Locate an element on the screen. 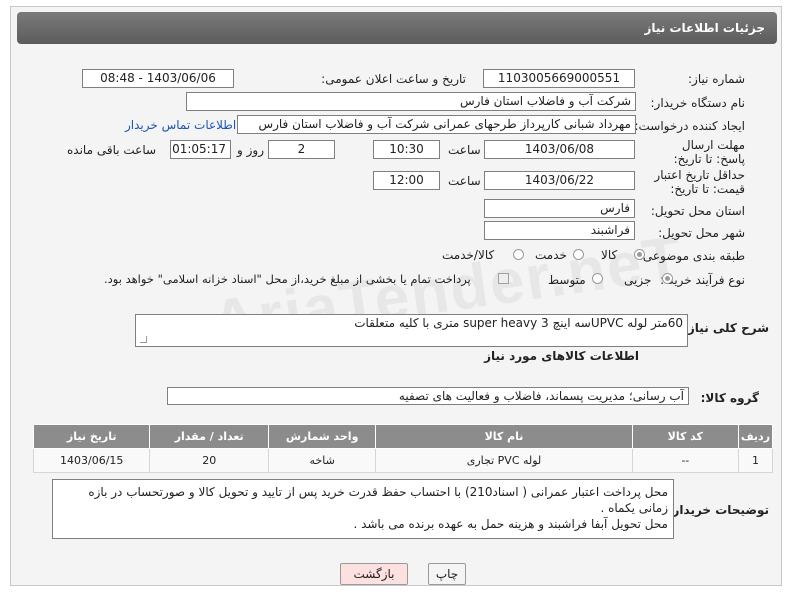 The image size is (789, 598). buyer-org-label: نام دستگاه خریدار: is located at coordinates (698, 103).